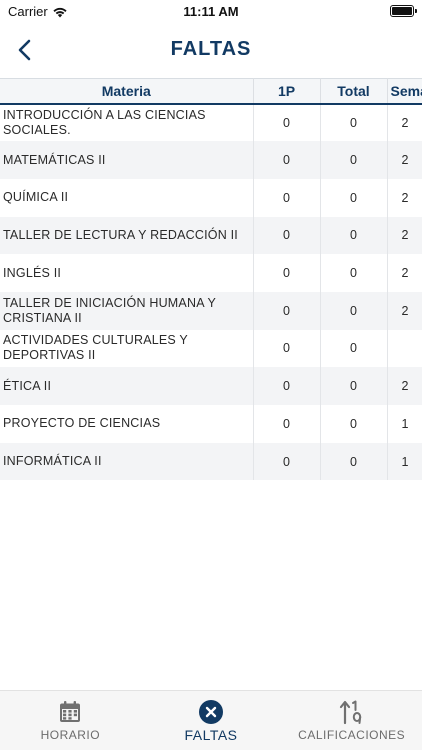  I want to click on back-button, so click(24, 50).